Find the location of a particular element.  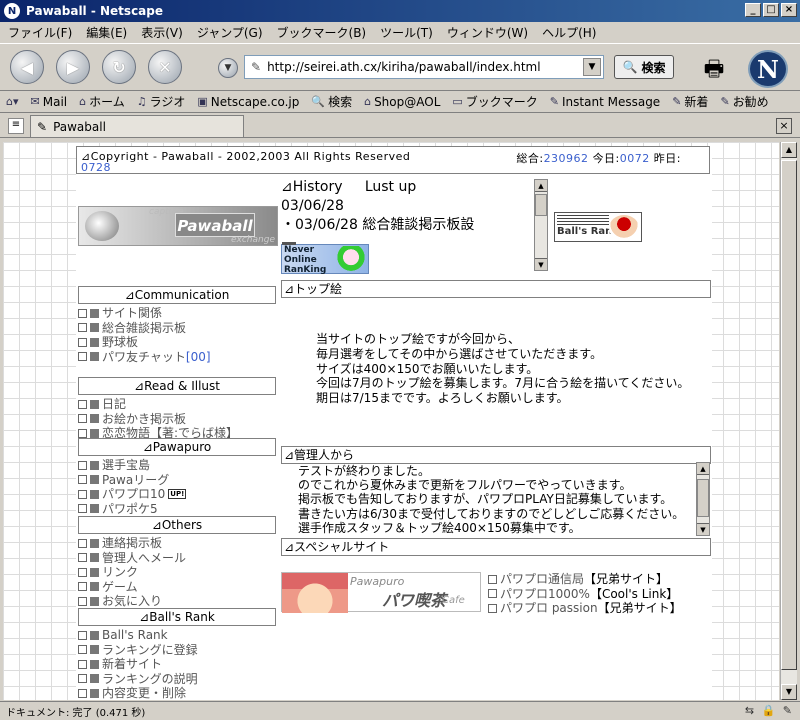

tab-pawaball: ✎ Pawaball is located at coordinates (137, 126).